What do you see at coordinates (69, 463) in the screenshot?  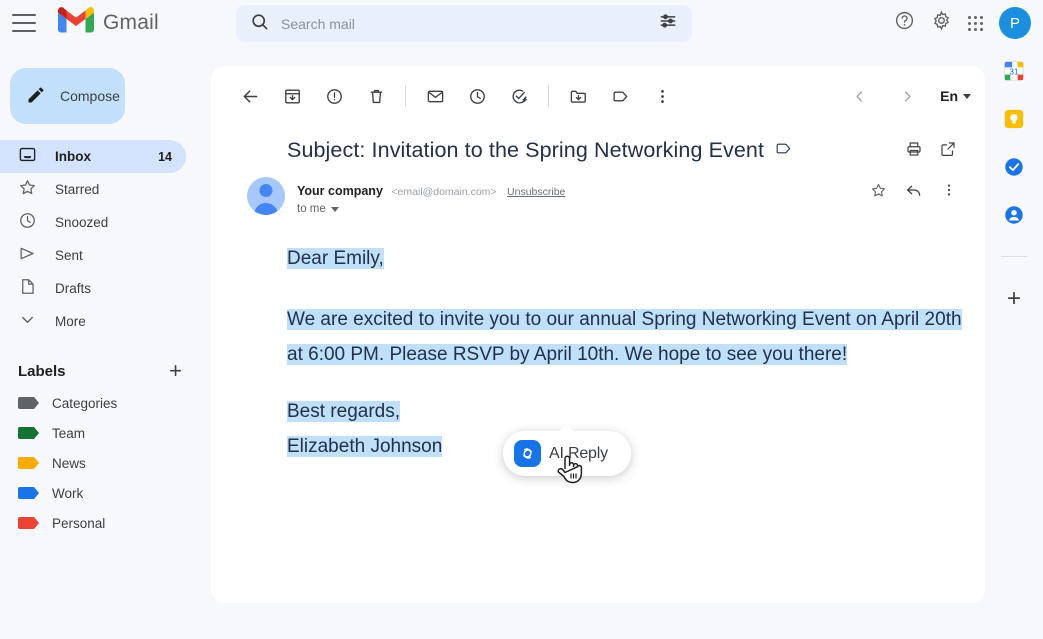 I see `label-name: News` at bounding box center [69, 463].